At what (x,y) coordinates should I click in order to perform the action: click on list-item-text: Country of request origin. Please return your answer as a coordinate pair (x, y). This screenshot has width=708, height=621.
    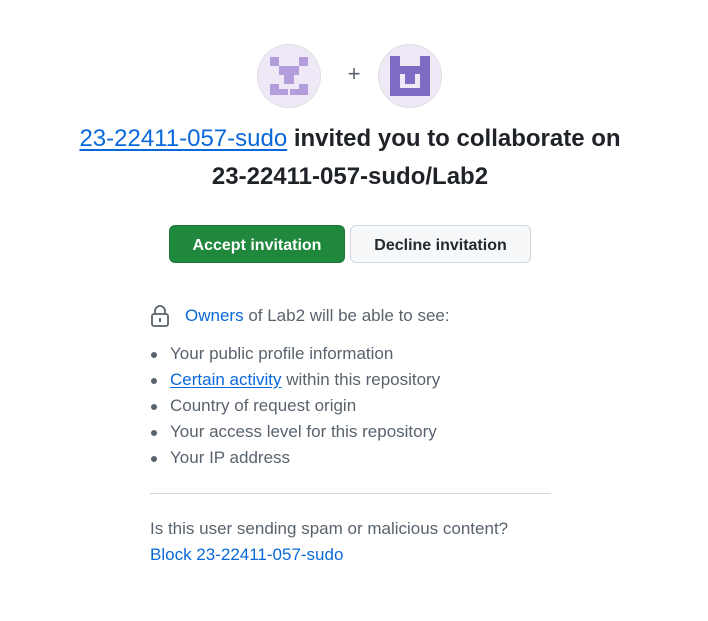
    Looking at the image, I should click on (263, 405).